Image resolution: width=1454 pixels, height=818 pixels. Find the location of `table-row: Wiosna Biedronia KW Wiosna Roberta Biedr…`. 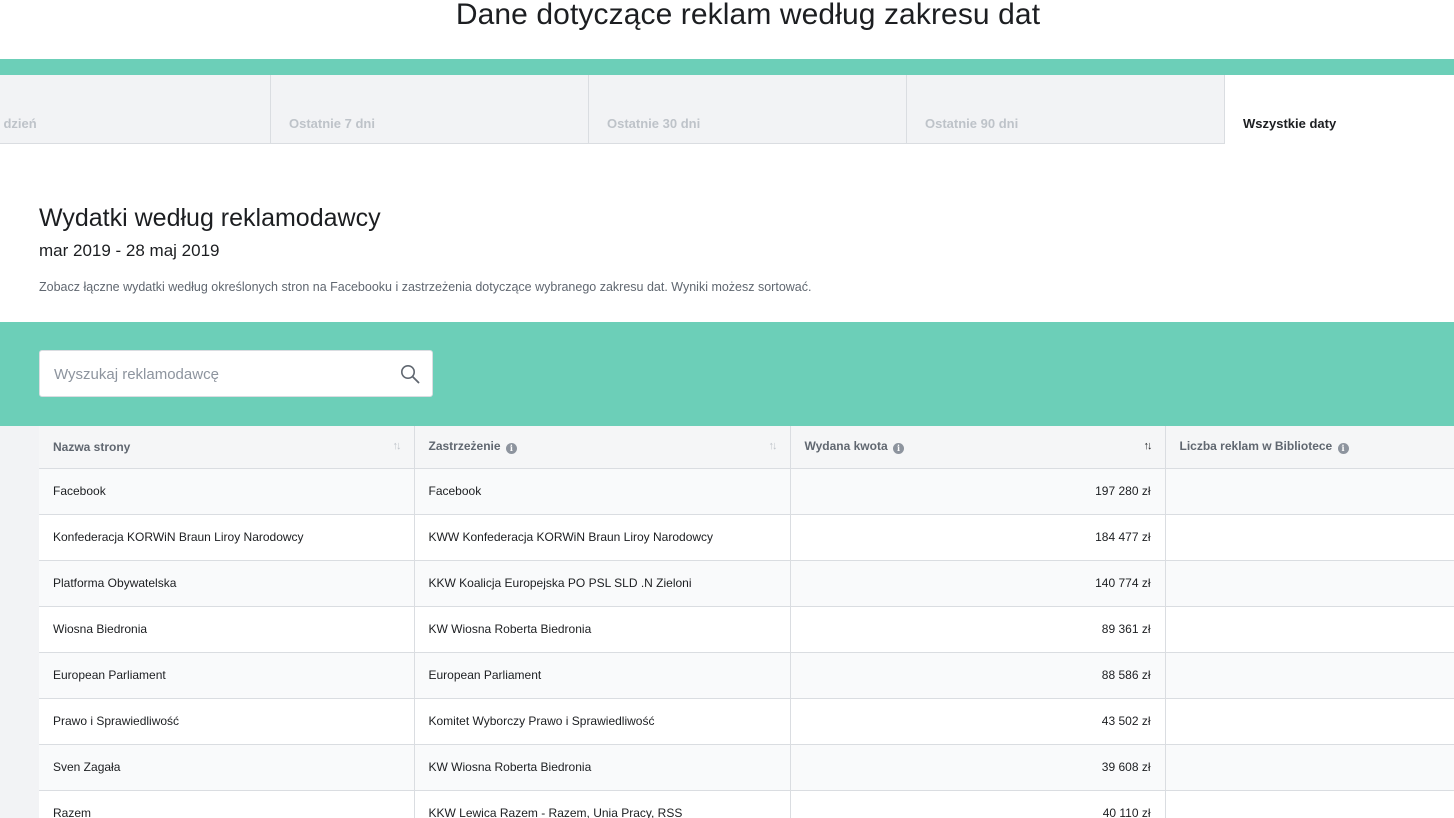

table-row: Wiosna Biedronia KW Wiosna Roberta Biedr… is located at coordinates (746, 629).